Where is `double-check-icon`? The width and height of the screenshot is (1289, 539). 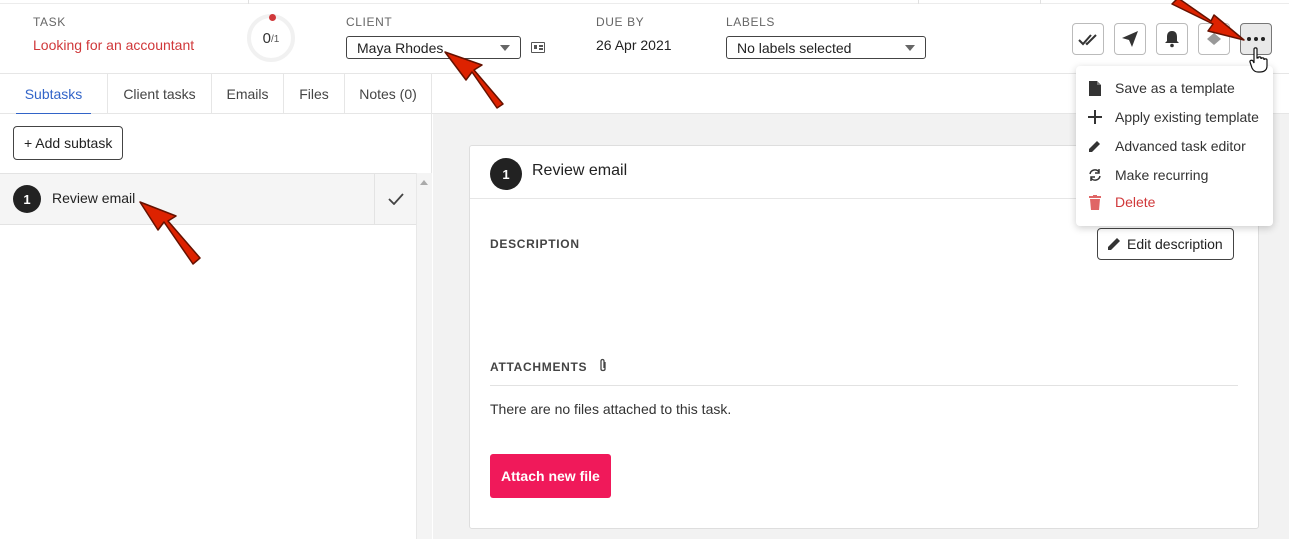
double-check-icon is located at coordinates (1087, 40).